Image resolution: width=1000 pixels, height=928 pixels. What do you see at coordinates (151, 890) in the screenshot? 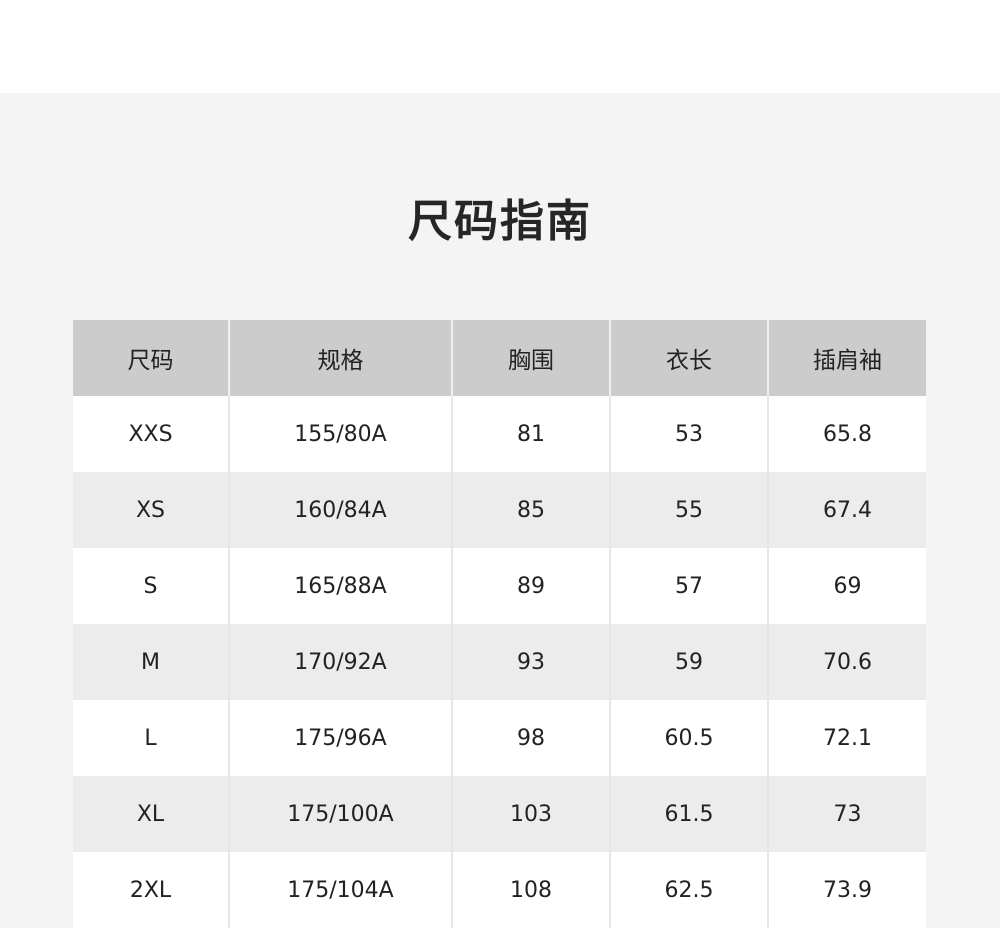
I see `cell-size: 2XL` at bounding box center [151, 890].